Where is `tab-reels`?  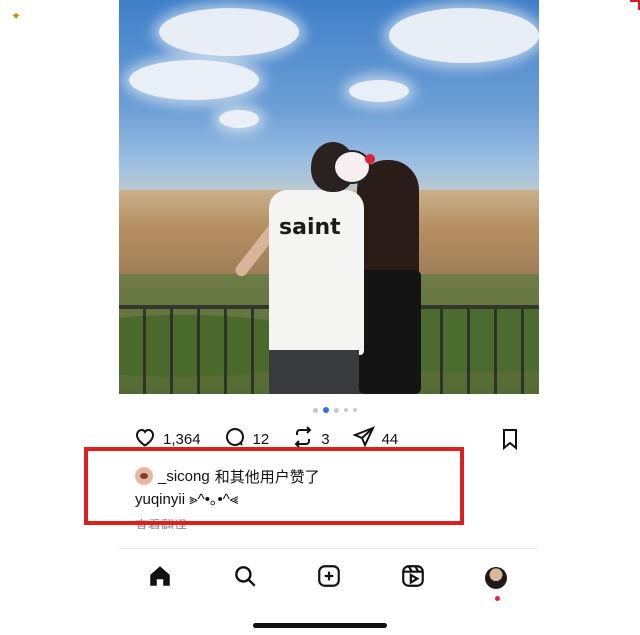
tab-reels is located at coordinates (413, 578).